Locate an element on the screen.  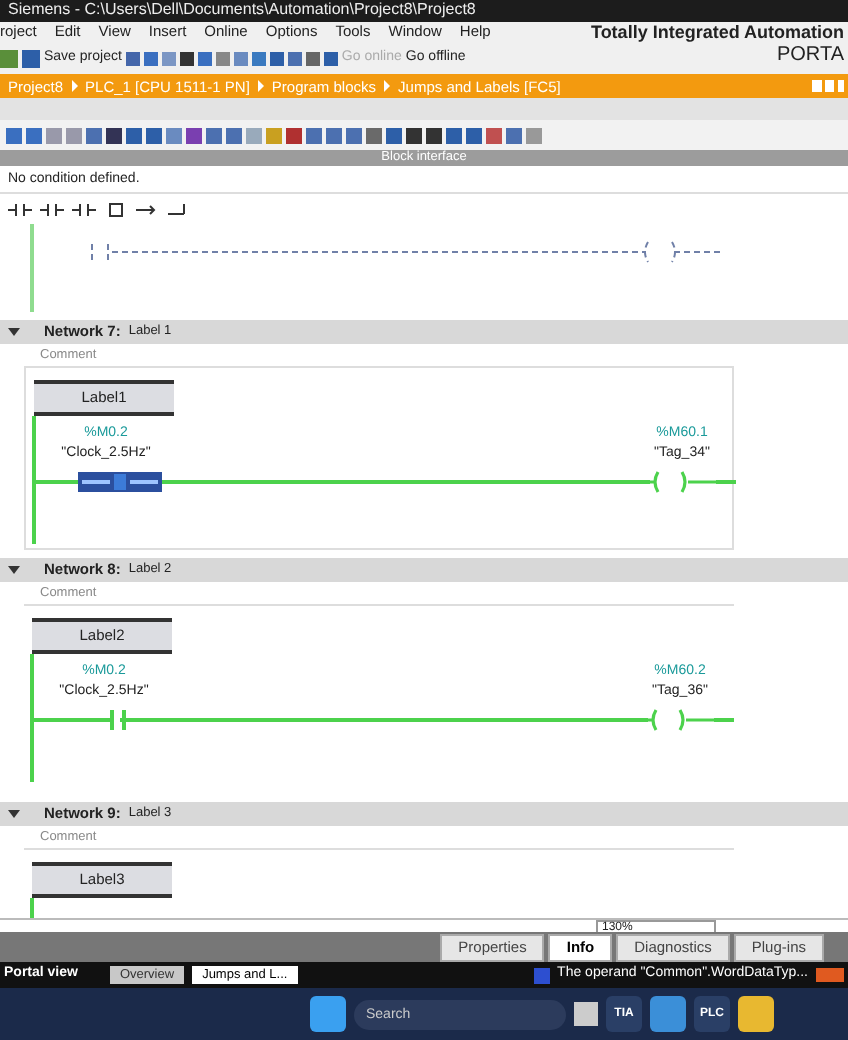
jump-icon is located at coordinates (148, 209).